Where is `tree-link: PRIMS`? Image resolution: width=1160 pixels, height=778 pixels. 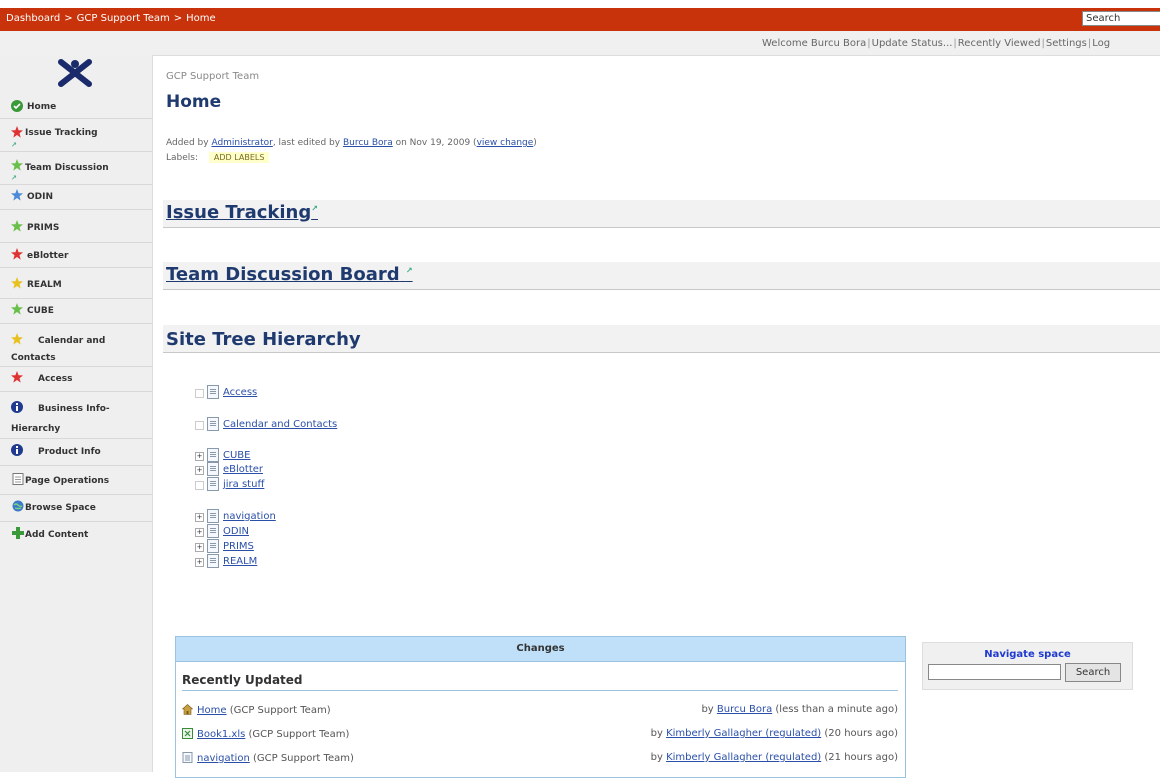 tree-link: PRIMS is located at coordinates (238, 546).